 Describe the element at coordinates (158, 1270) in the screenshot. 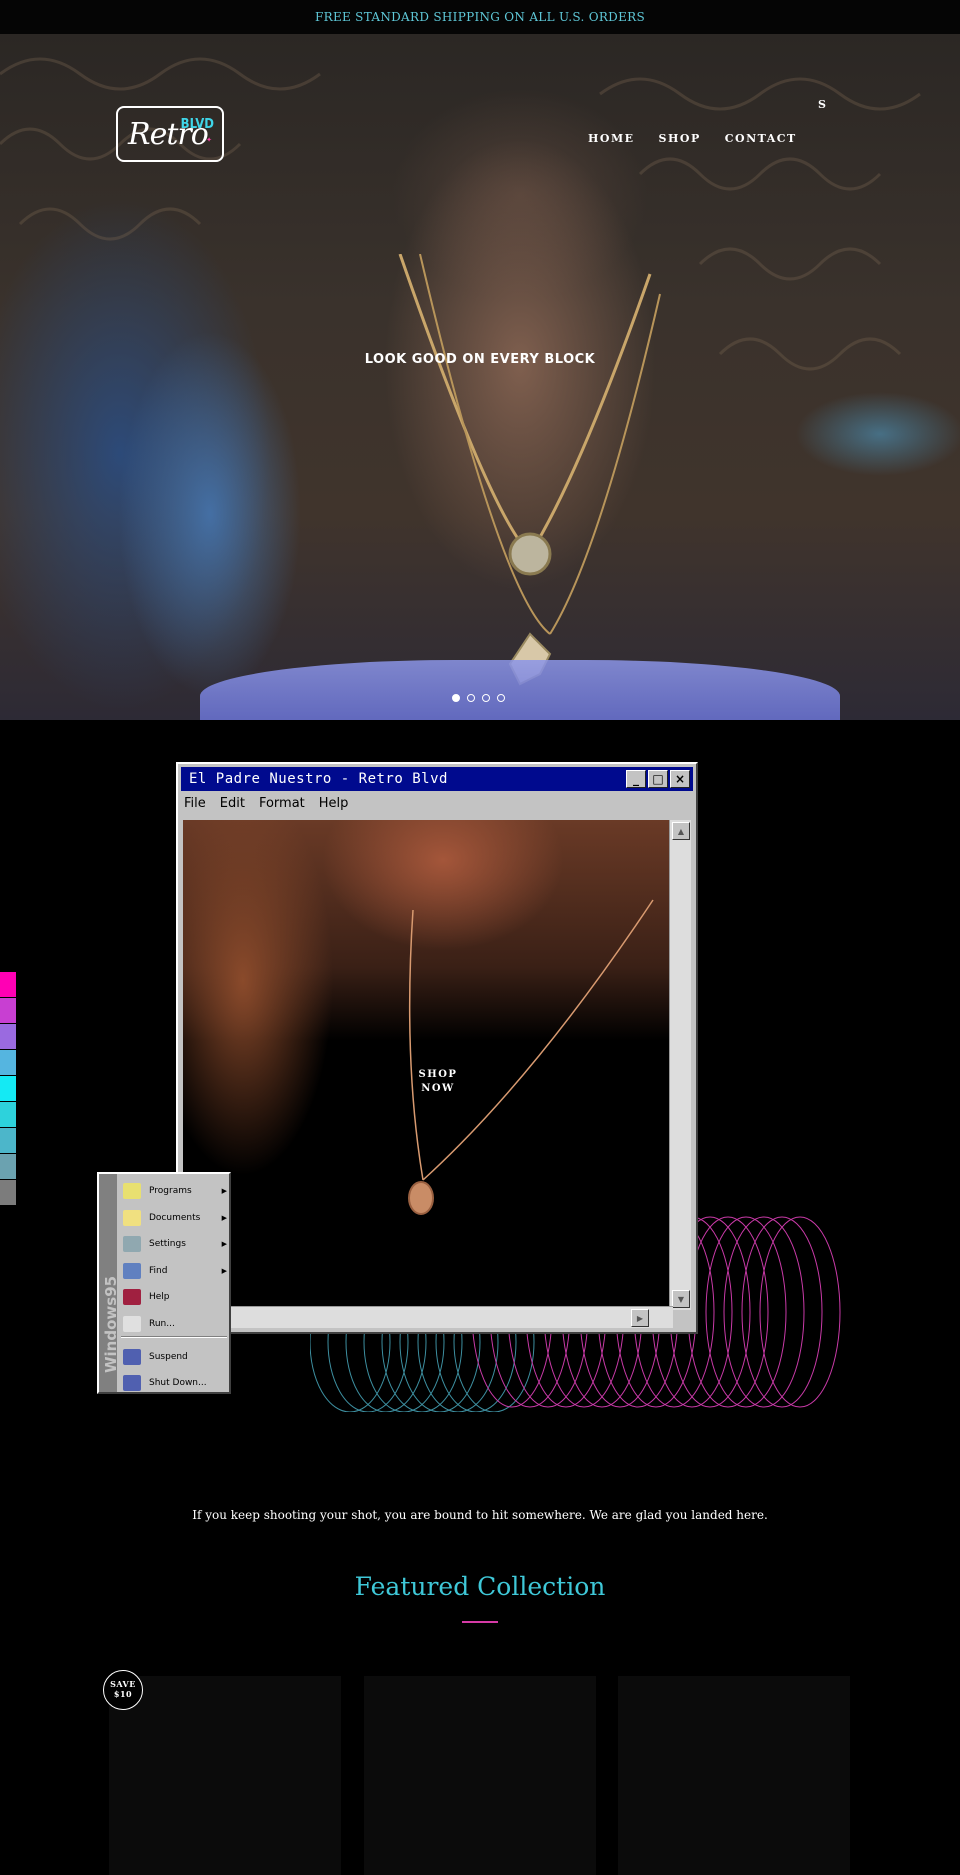

I see `start-menu-item-label: Find` at that location.